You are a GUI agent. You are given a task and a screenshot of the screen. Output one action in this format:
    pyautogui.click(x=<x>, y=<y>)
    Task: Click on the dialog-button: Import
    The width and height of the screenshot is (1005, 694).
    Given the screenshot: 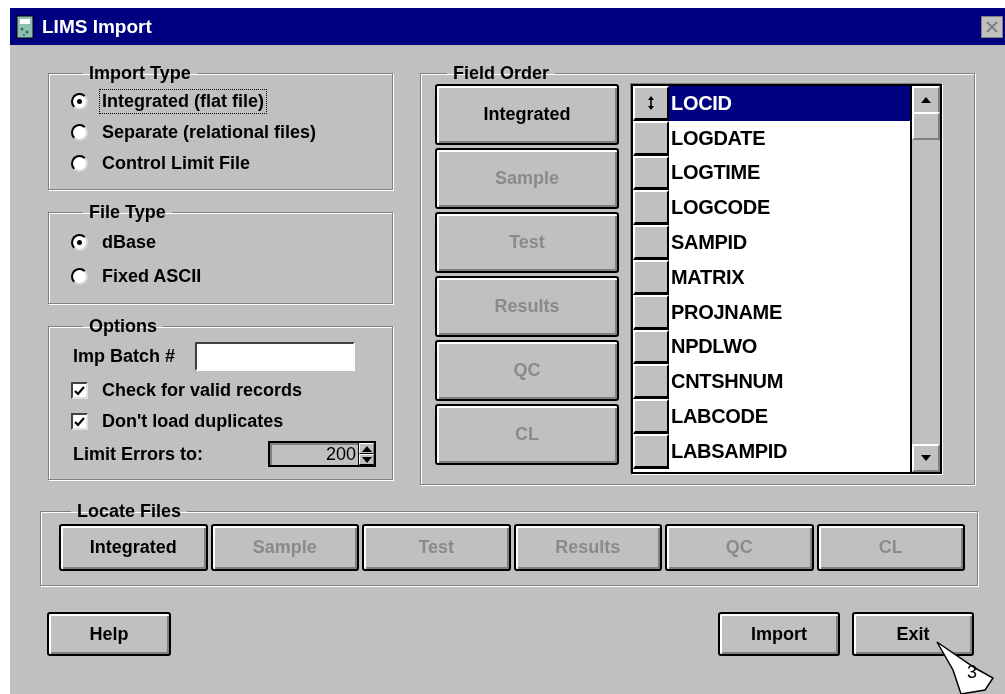 What is the action you would take?
    pyautogui.click(x=779, y=634)
    